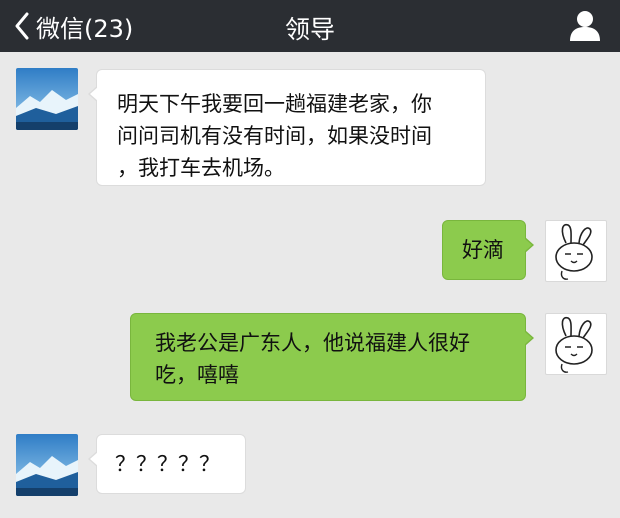 The width and height of the screenshot is (620, 518). What do you see at coordinates (310, 26) in the screenshot?
I see `title-bar: 微信(23) 领导` at bounding box center [310, 26].